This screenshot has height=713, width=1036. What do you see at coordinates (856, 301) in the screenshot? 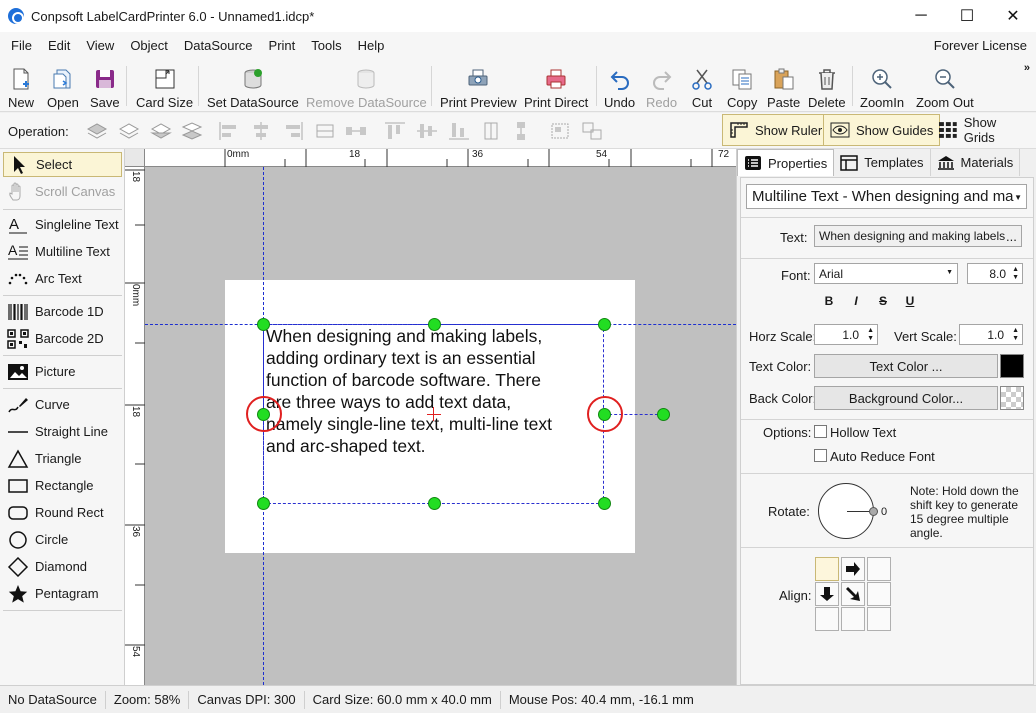
I see `italic-button: I` at bounding box center [856, 301].